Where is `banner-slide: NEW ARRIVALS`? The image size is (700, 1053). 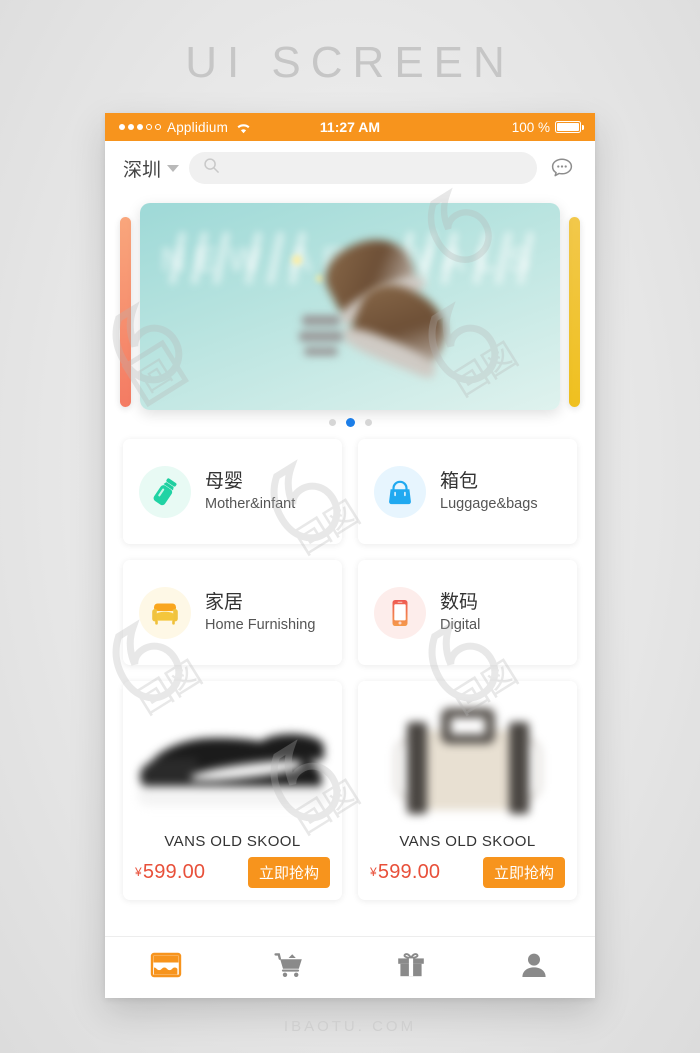
banner-slide: NEW ARRIVALS is located at coordinates (350, 306).